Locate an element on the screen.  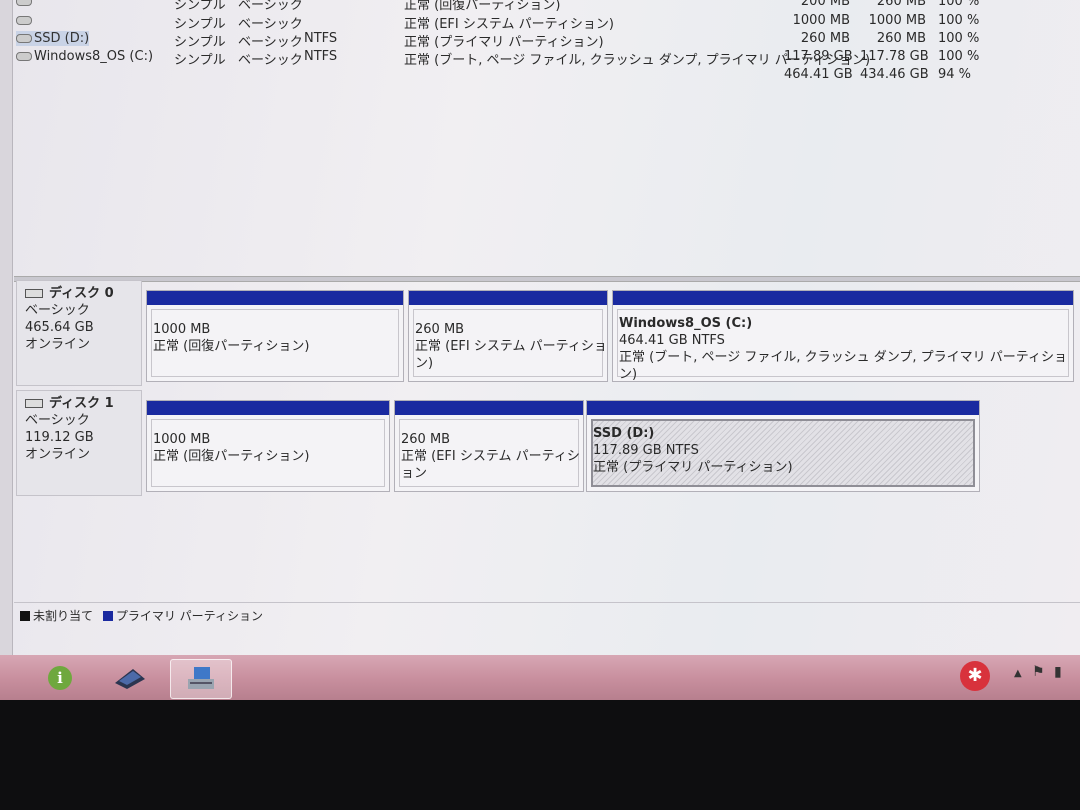
scanner-icon is located at coordinates (130, 679).